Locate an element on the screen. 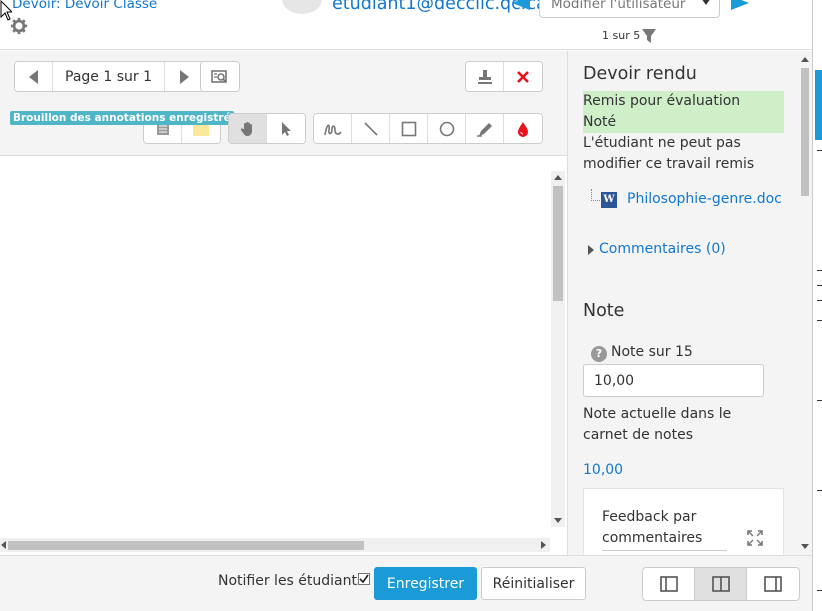 The height and width of the screenshot is (611, 822). pan-tool-button is located at coordinates (248, 128).